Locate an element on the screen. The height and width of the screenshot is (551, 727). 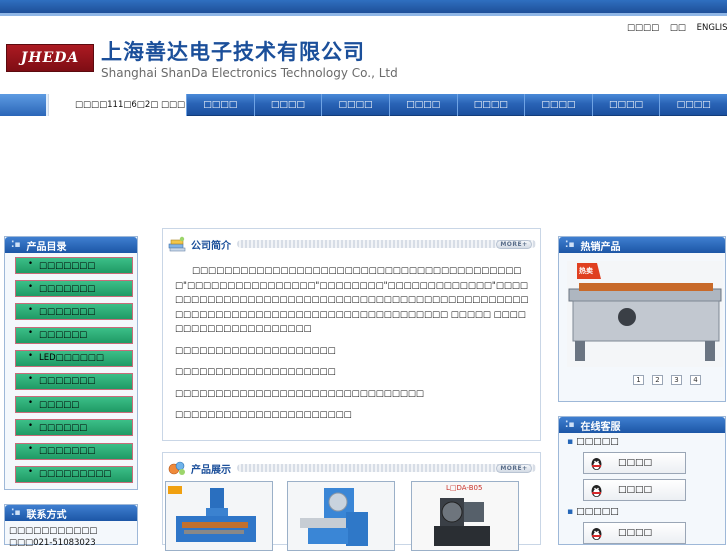
hot-pager: 1 2 3 4 is located at coordinates (671, 380).